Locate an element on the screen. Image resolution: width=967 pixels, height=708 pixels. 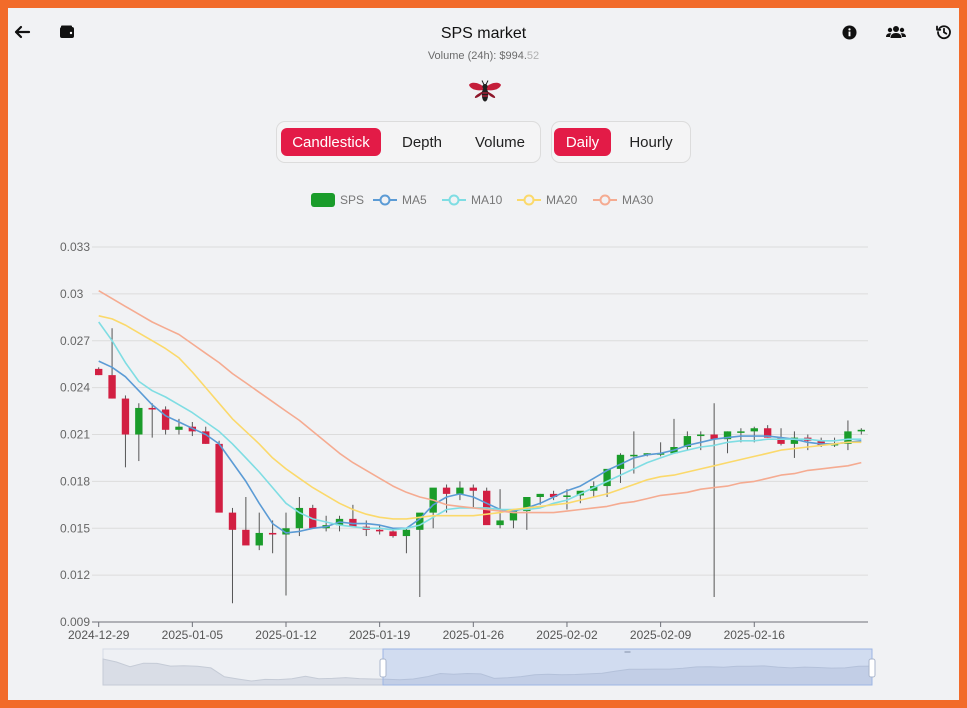
y-tick-label: 0.021 is located at coordinates (75, 435).